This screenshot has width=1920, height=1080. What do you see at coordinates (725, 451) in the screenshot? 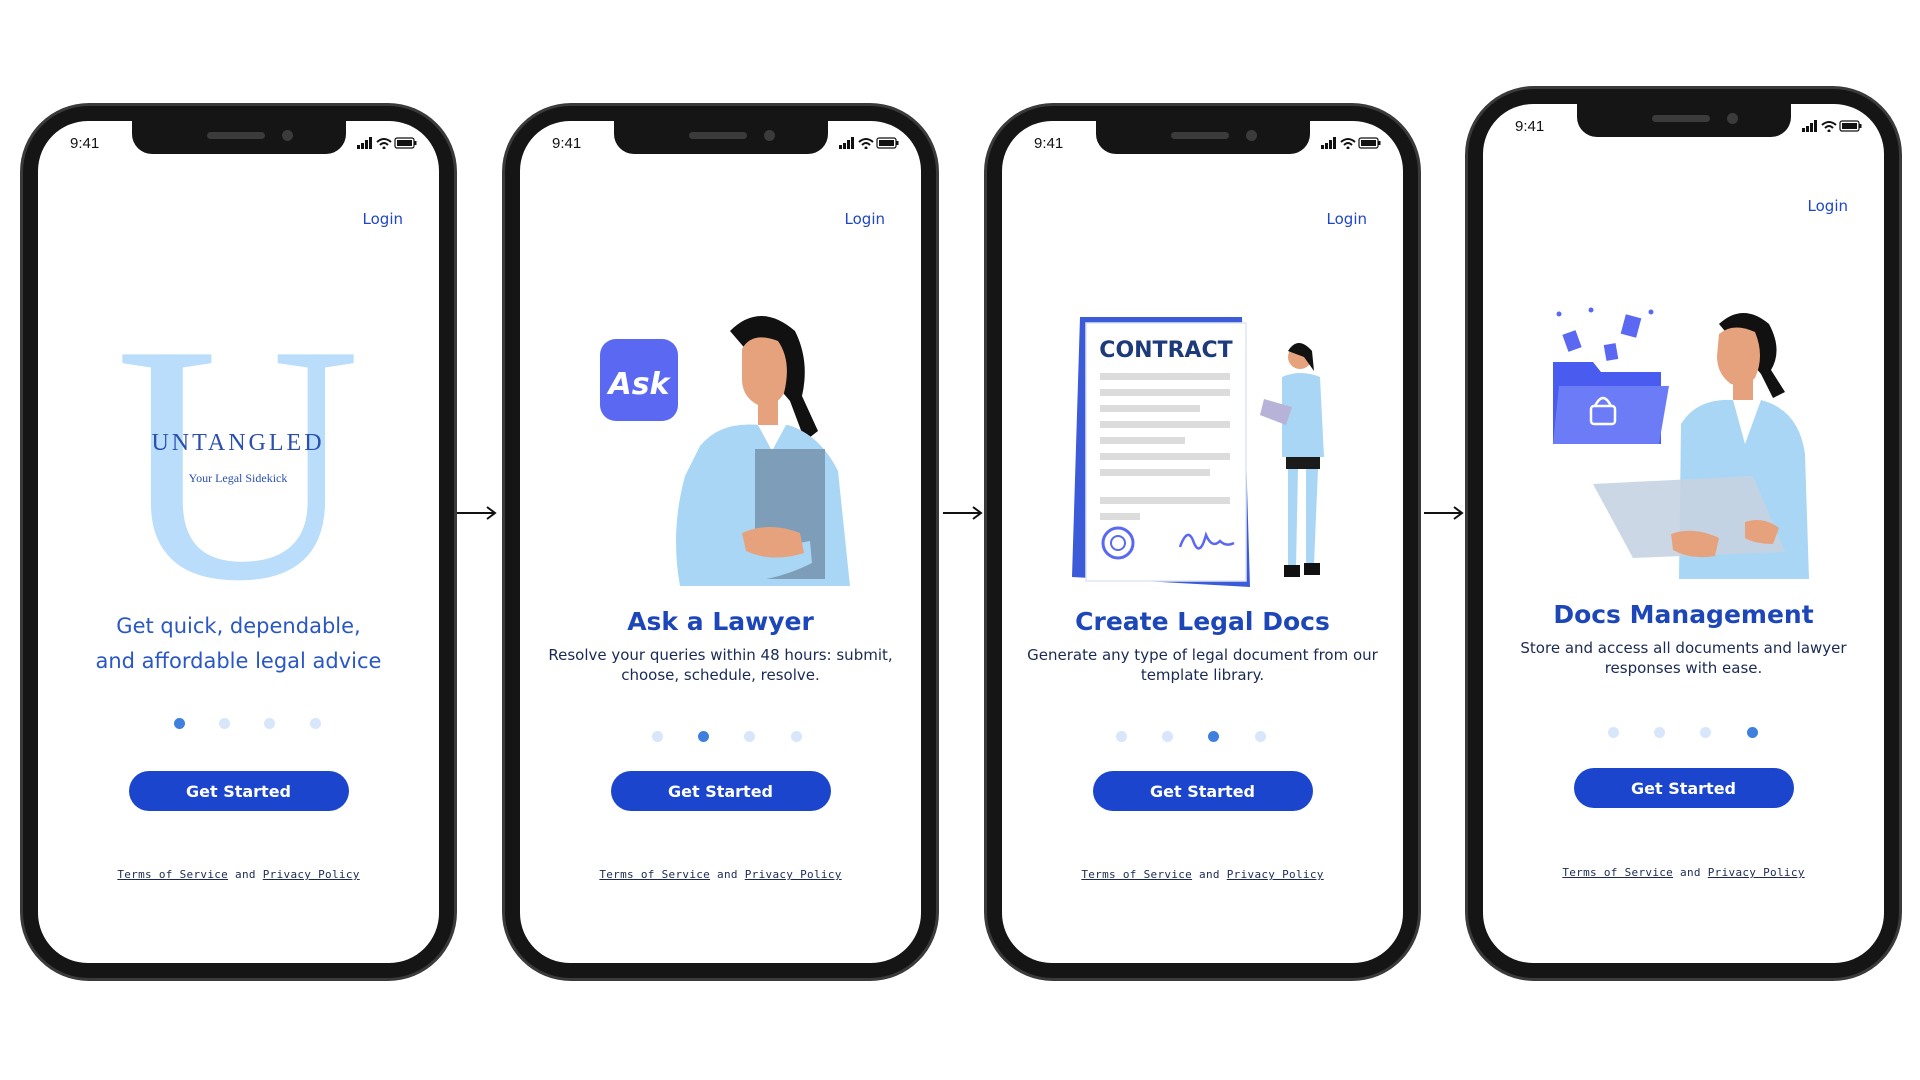
I see `woman-holding-folder-illustration: Ask` at bounding box center [725, 451].